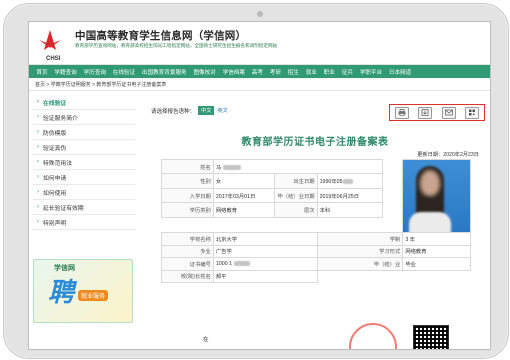 The height and width of the screenshot is (360, 510). Describe the element at coordinates (275, 72) in the screenshot. I see `nav-item: 考研` at that location.